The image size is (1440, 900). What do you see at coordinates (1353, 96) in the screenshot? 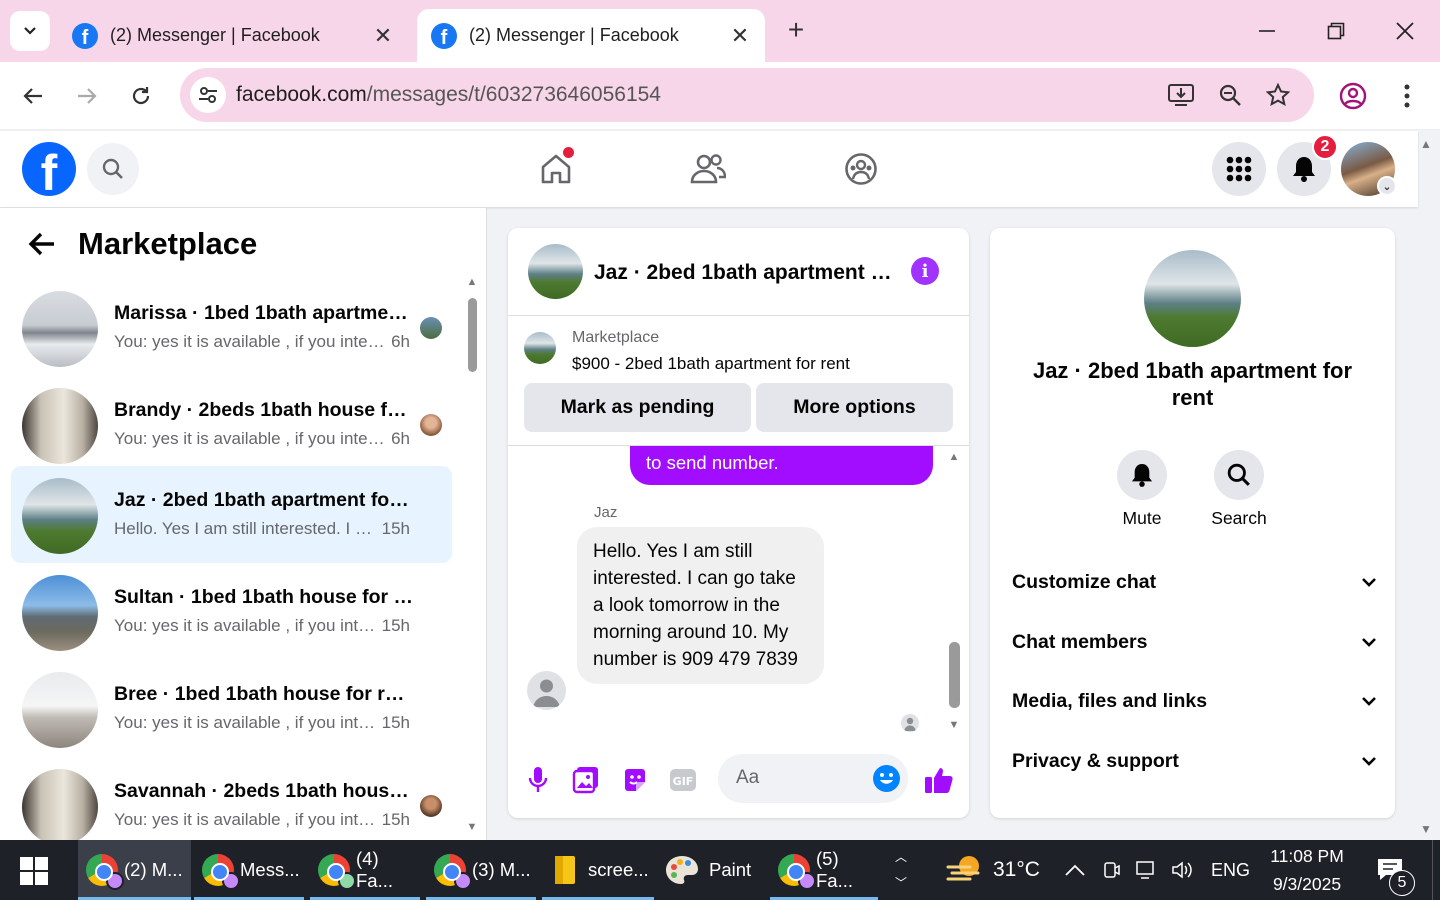
I see `profile-button` at bounding box center [1353, 96].